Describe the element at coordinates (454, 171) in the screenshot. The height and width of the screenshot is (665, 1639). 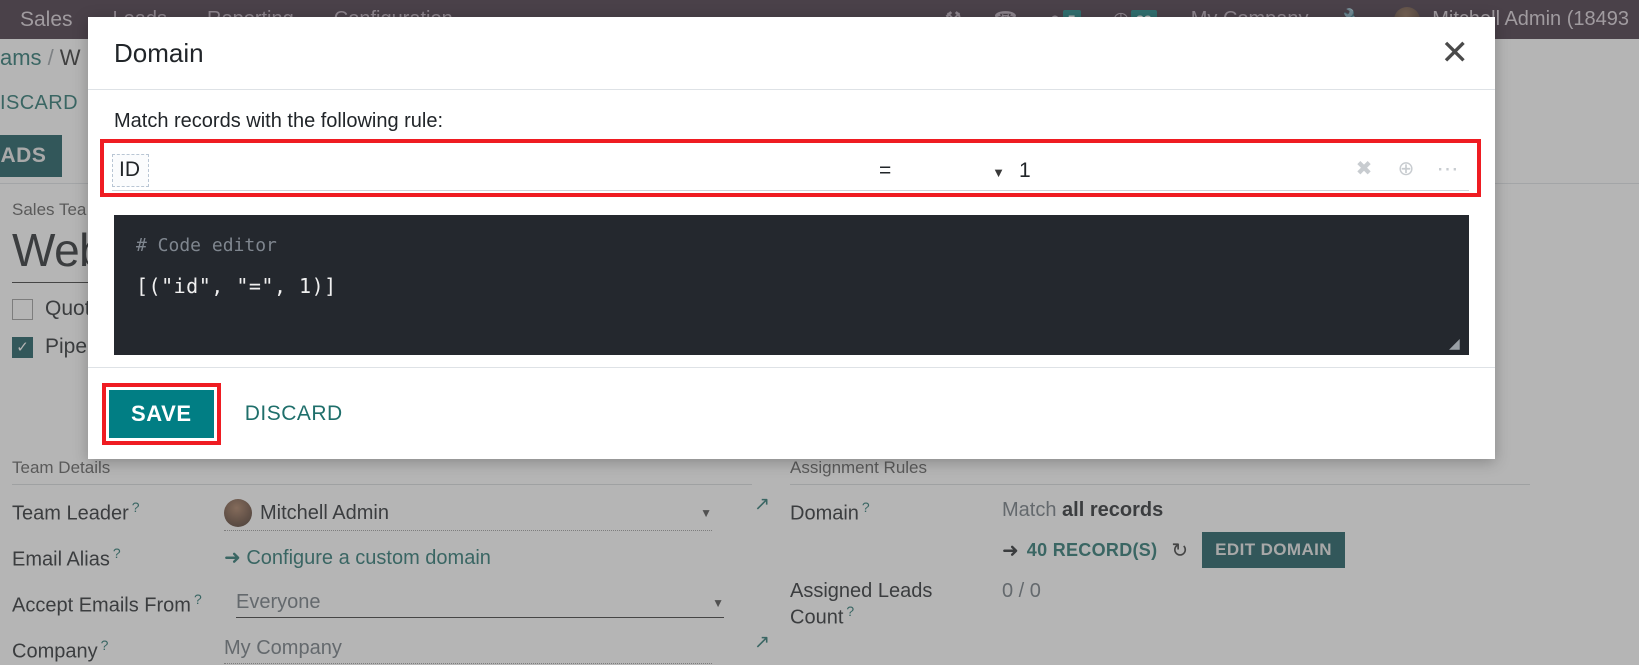
I see `rule-field-selector: ID` at that location.